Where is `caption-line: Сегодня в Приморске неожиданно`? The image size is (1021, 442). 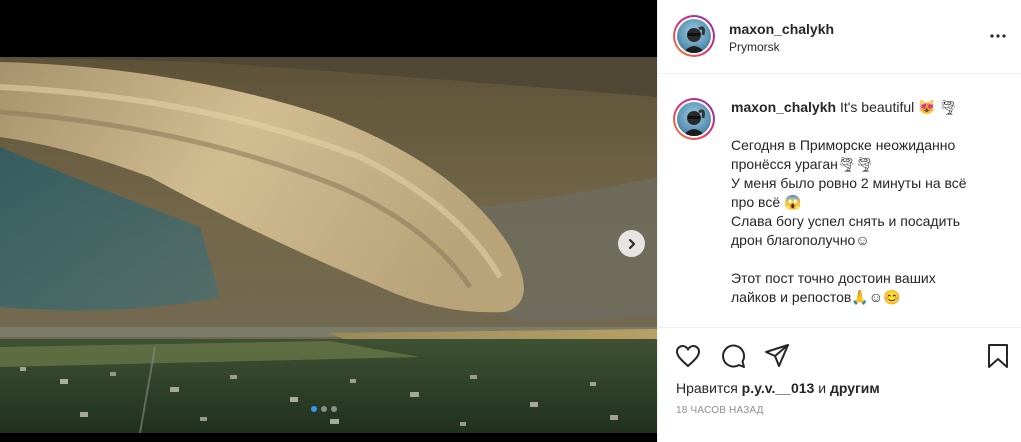
caption-line: Сегодня в Приморске неожиданно is located at coordinates (843, 145).